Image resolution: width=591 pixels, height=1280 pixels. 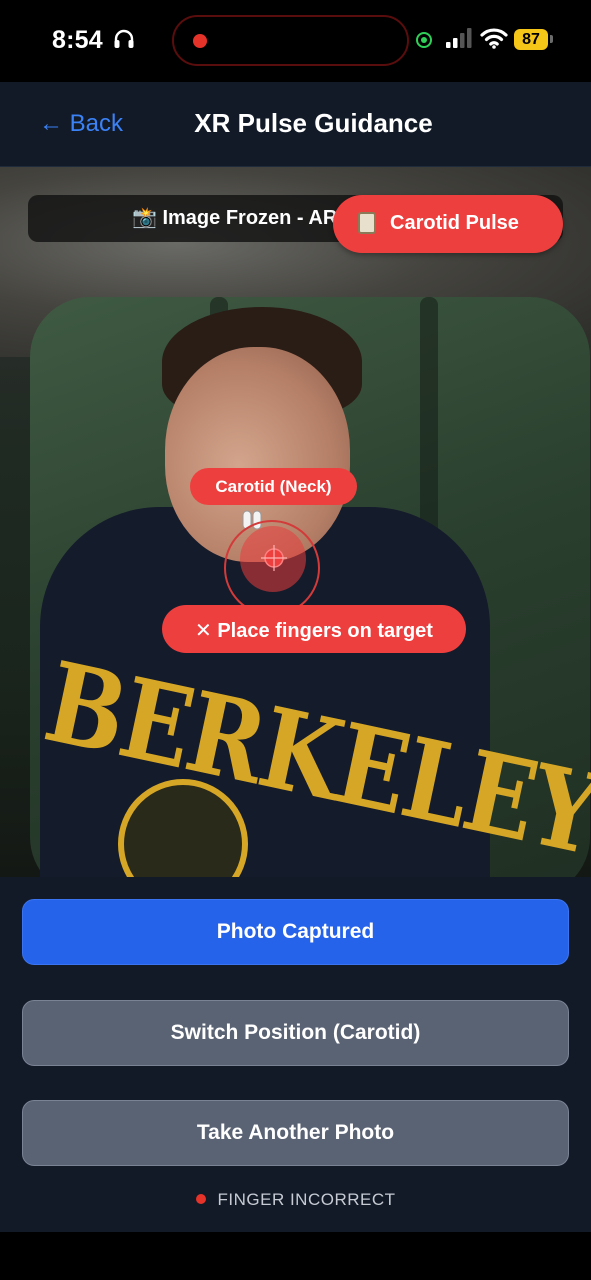 What do you see at coordinates (235, 218) in the screenshot?
I see `frozen-banner-text: 📸 Image Frozen - AR` at bounding box center [235, 218].